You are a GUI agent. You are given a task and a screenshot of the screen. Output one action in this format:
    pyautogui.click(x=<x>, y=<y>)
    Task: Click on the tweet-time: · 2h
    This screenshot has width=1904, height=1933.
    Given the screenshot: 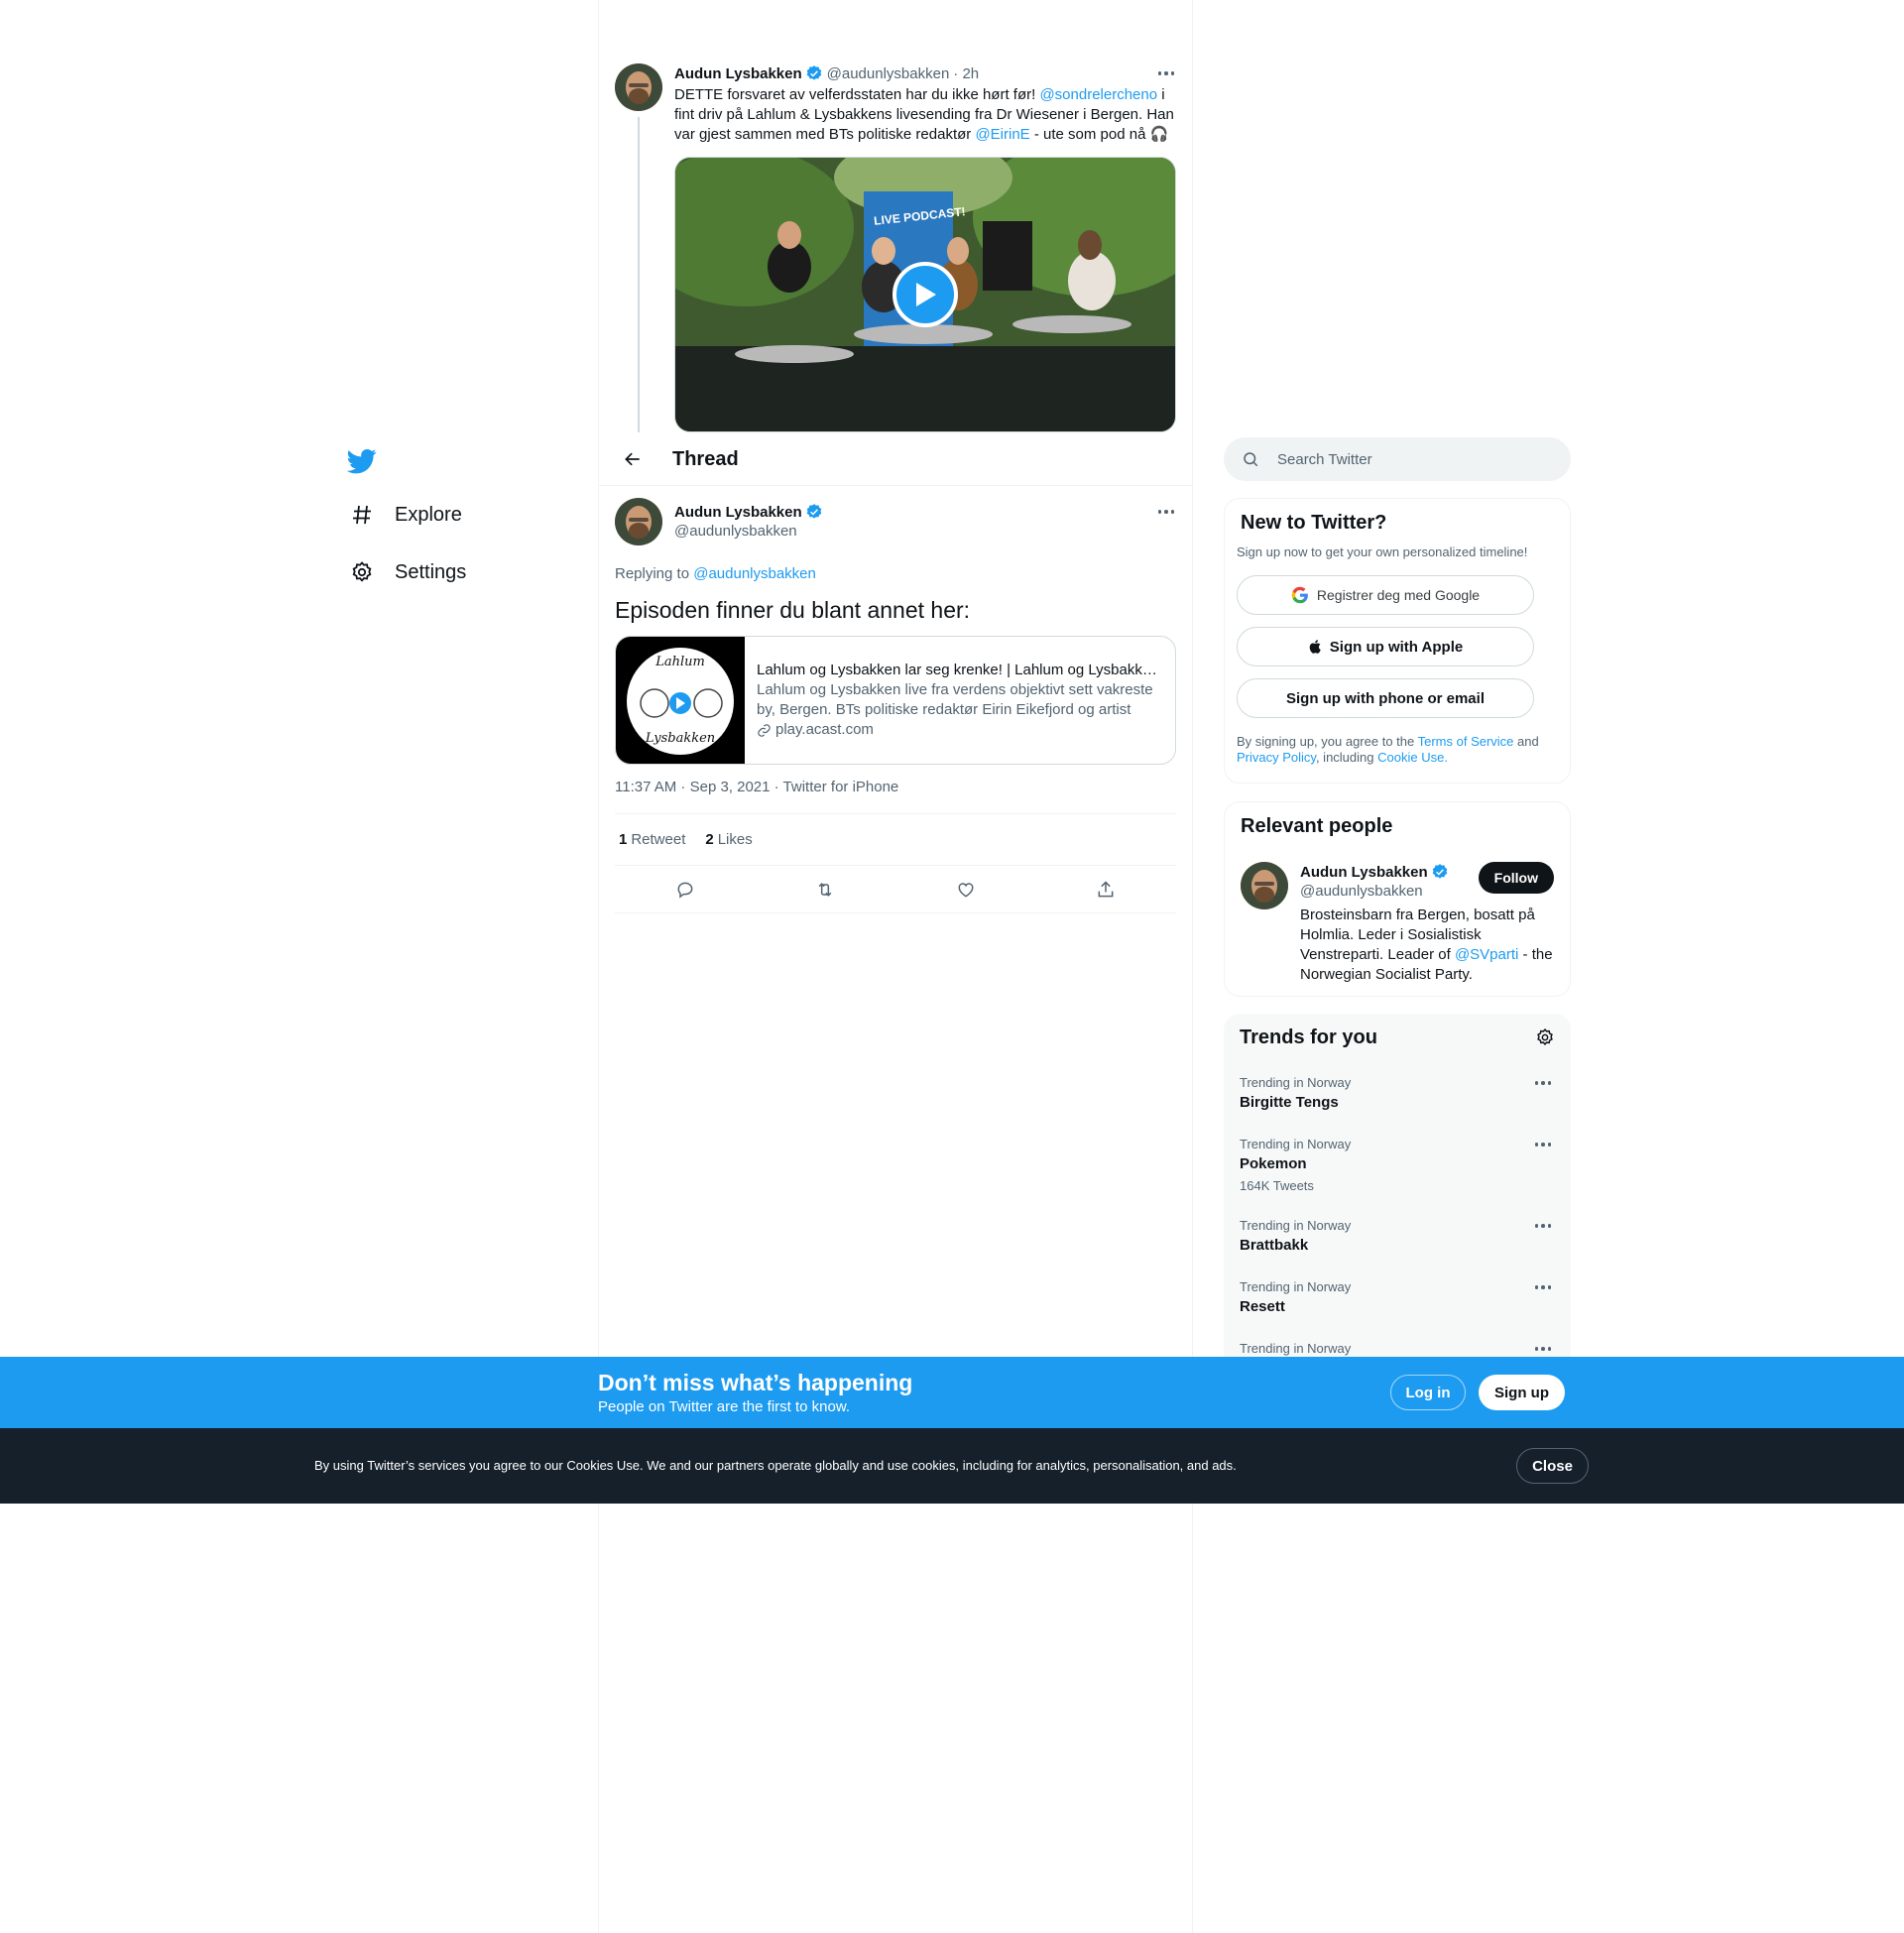 What is the action you would take?
    pyautogui.click(x=966, y=73)
    